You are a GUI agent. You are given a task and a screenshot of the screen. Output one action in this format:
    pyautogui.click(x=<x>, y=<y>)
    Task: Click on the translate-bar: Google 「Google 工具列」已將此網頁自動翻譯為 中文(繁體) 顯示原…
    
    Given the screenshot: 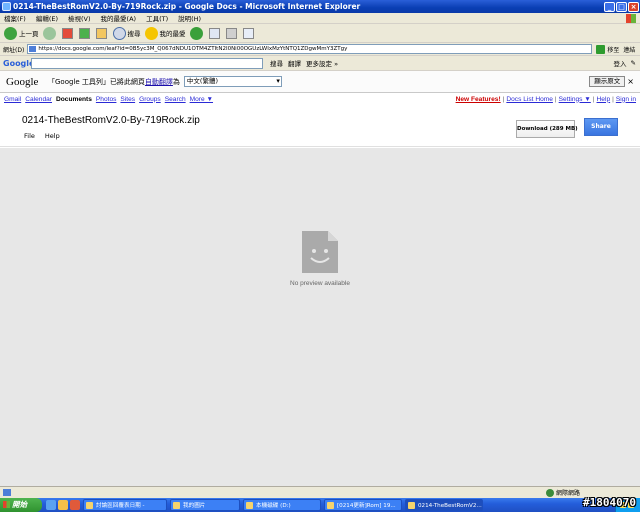 What is the action you would take?
    pyautogui.click(x=320, y=82)
    